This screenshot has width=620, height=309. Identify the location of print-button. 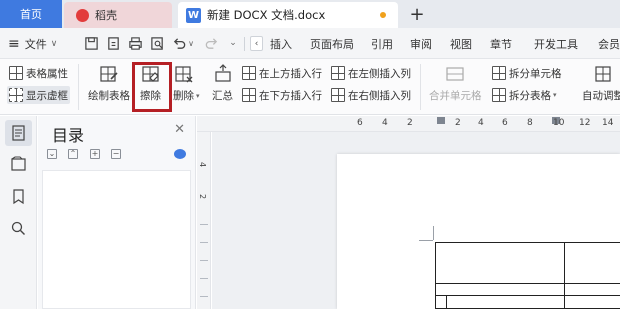
(135, 43).